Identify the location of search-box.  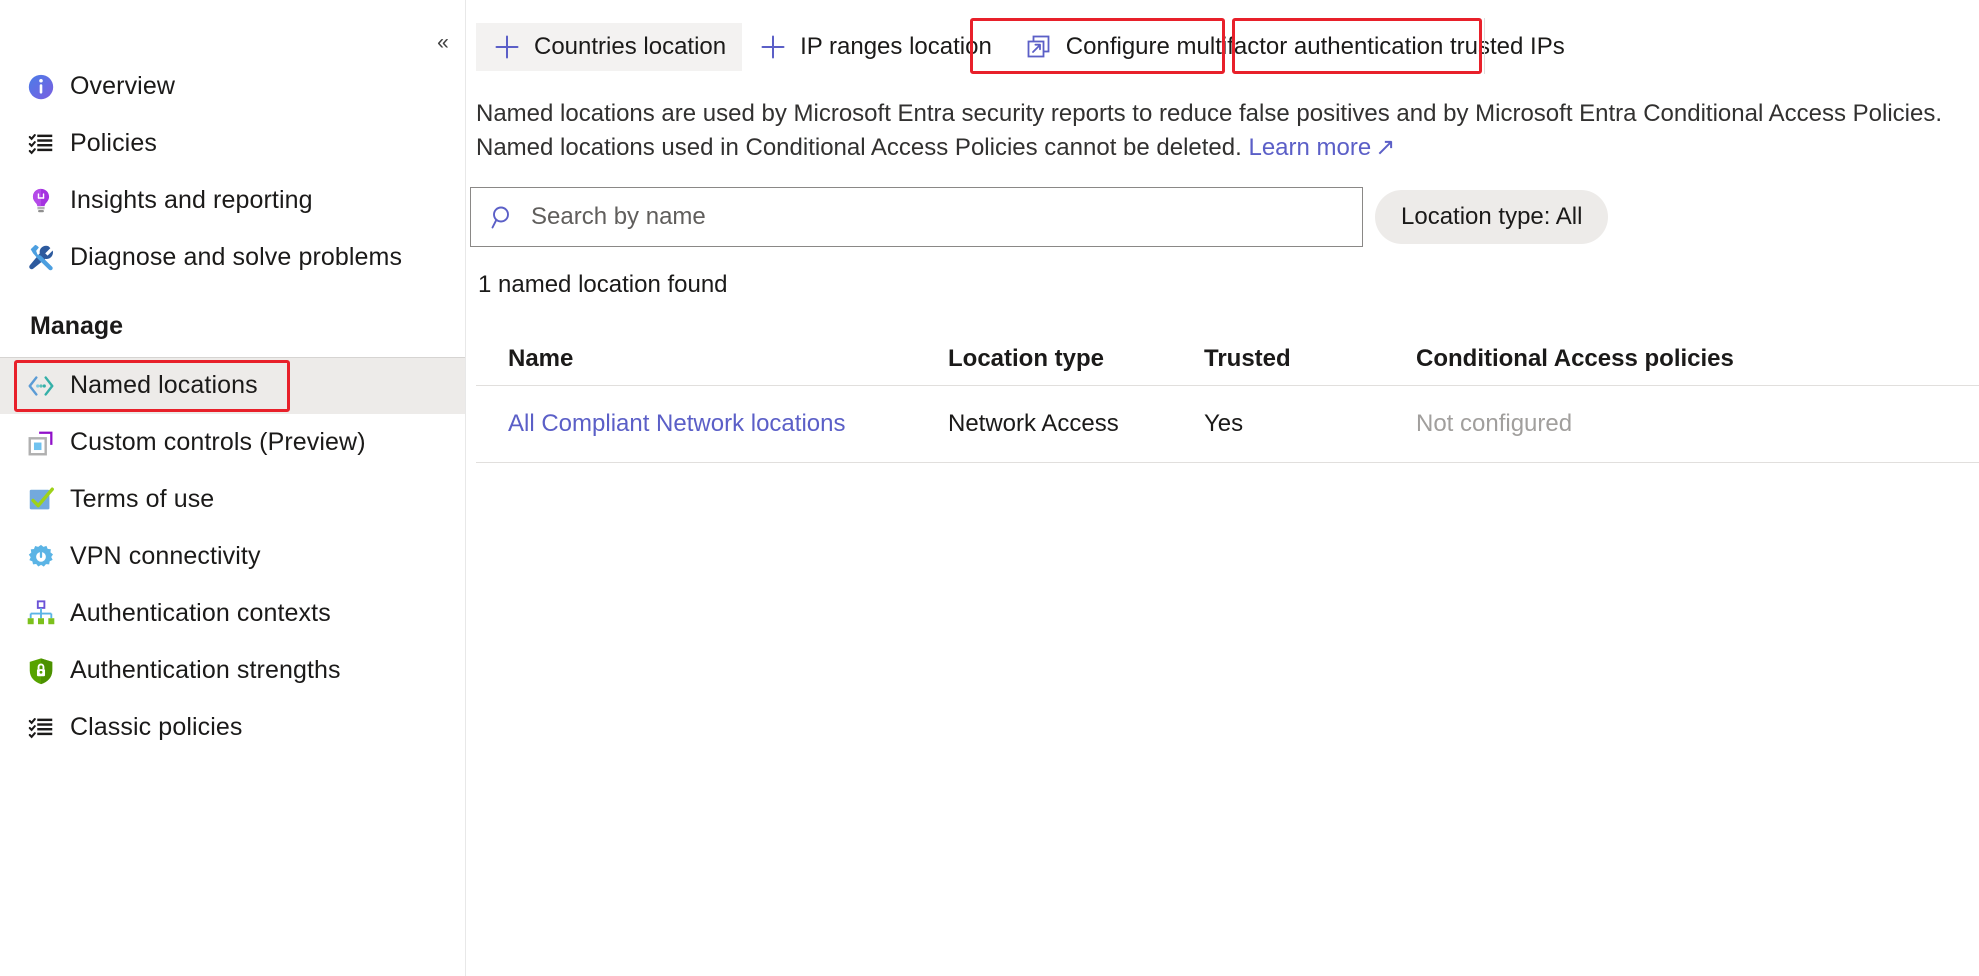
(916, 217).